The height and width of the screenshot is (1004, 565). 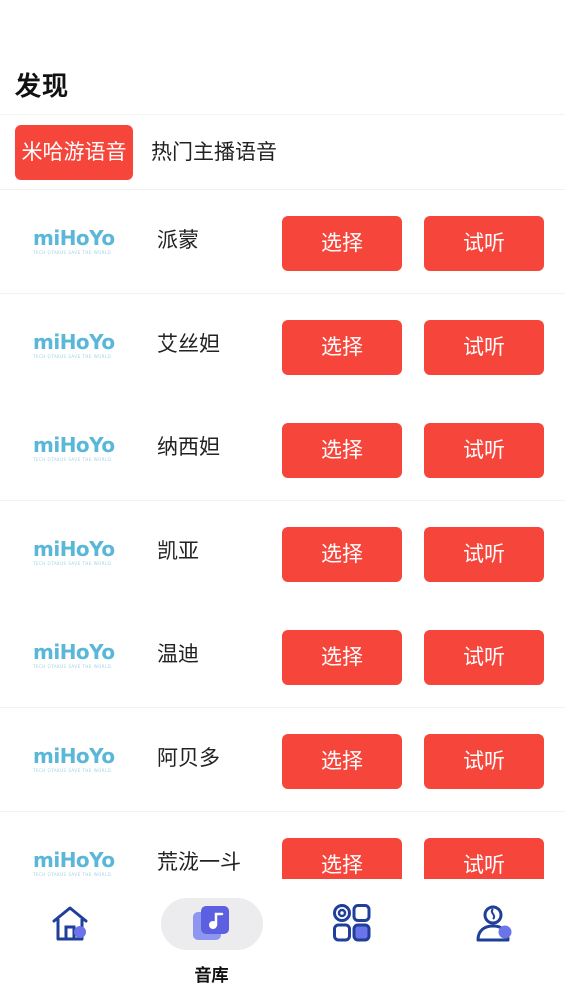 What do you see at coordinates (188, 758) in the screenshot?
I see `voice-name: 阿贝多` at bounding box center [188, 758].